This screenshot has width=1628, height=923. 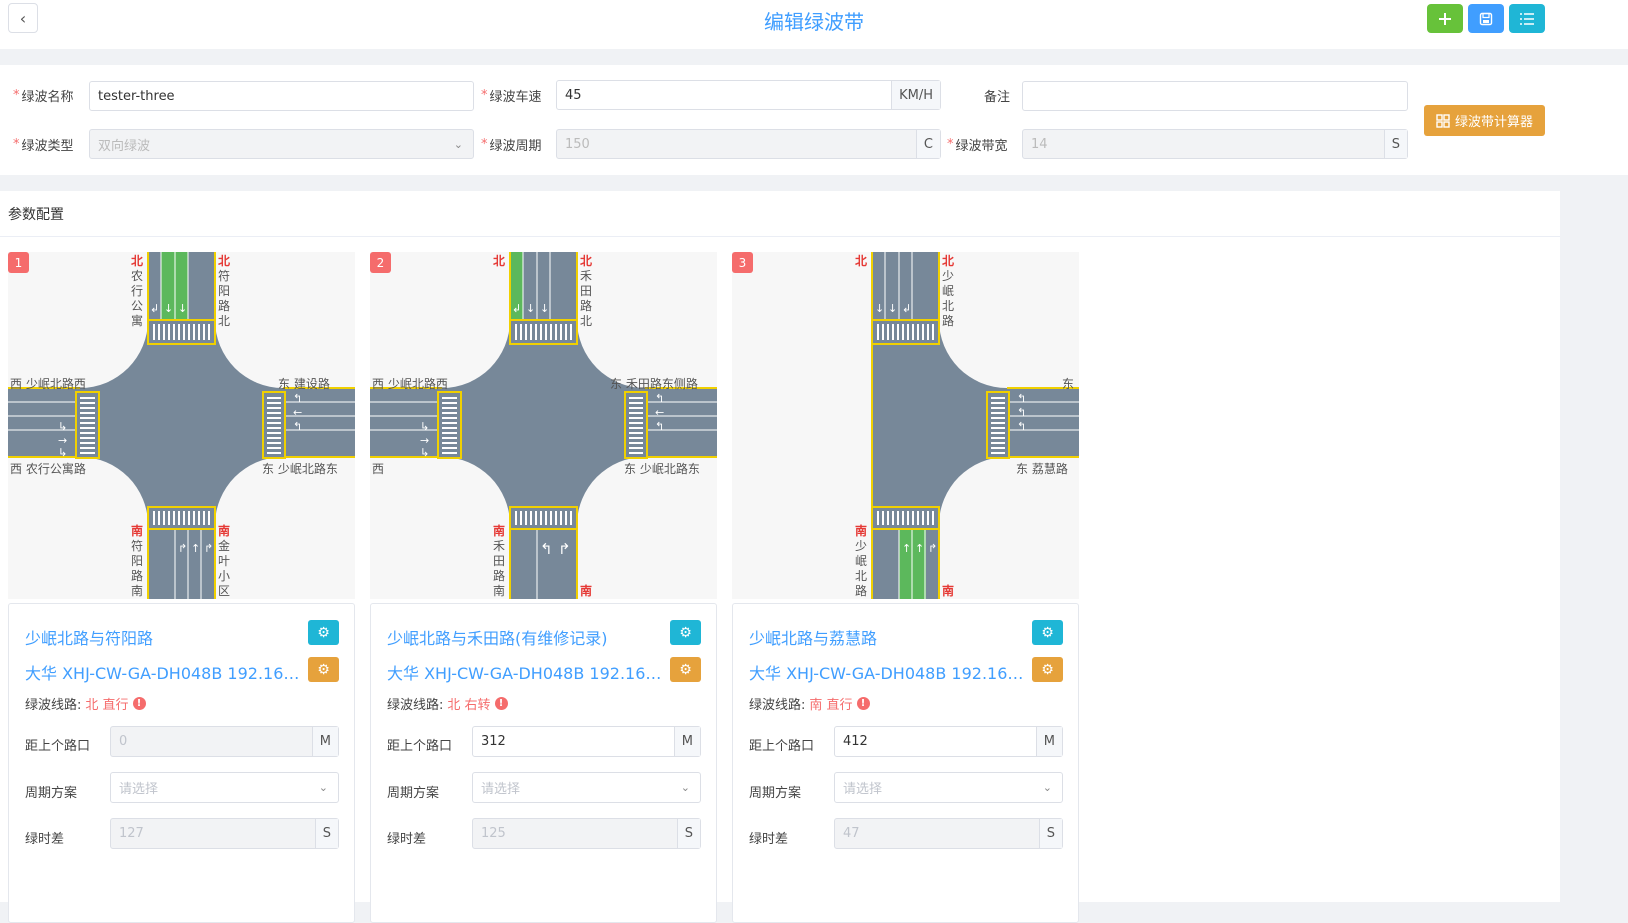 What do you see at coordinates (326, 833) in the screenshot?
I see `offset-unit: S` at bounding box center [326, 833].